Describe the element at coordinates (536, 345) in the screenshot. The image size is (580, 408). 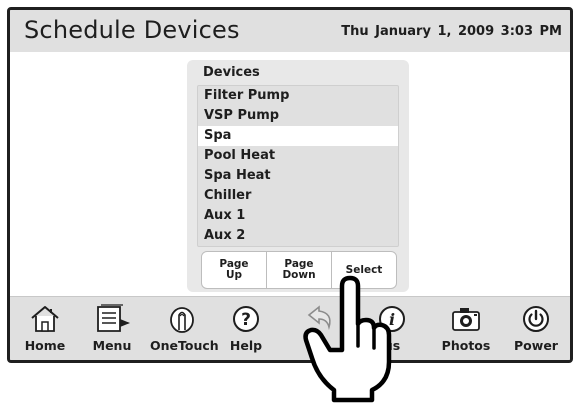
I see `power-label: Power` at that location.